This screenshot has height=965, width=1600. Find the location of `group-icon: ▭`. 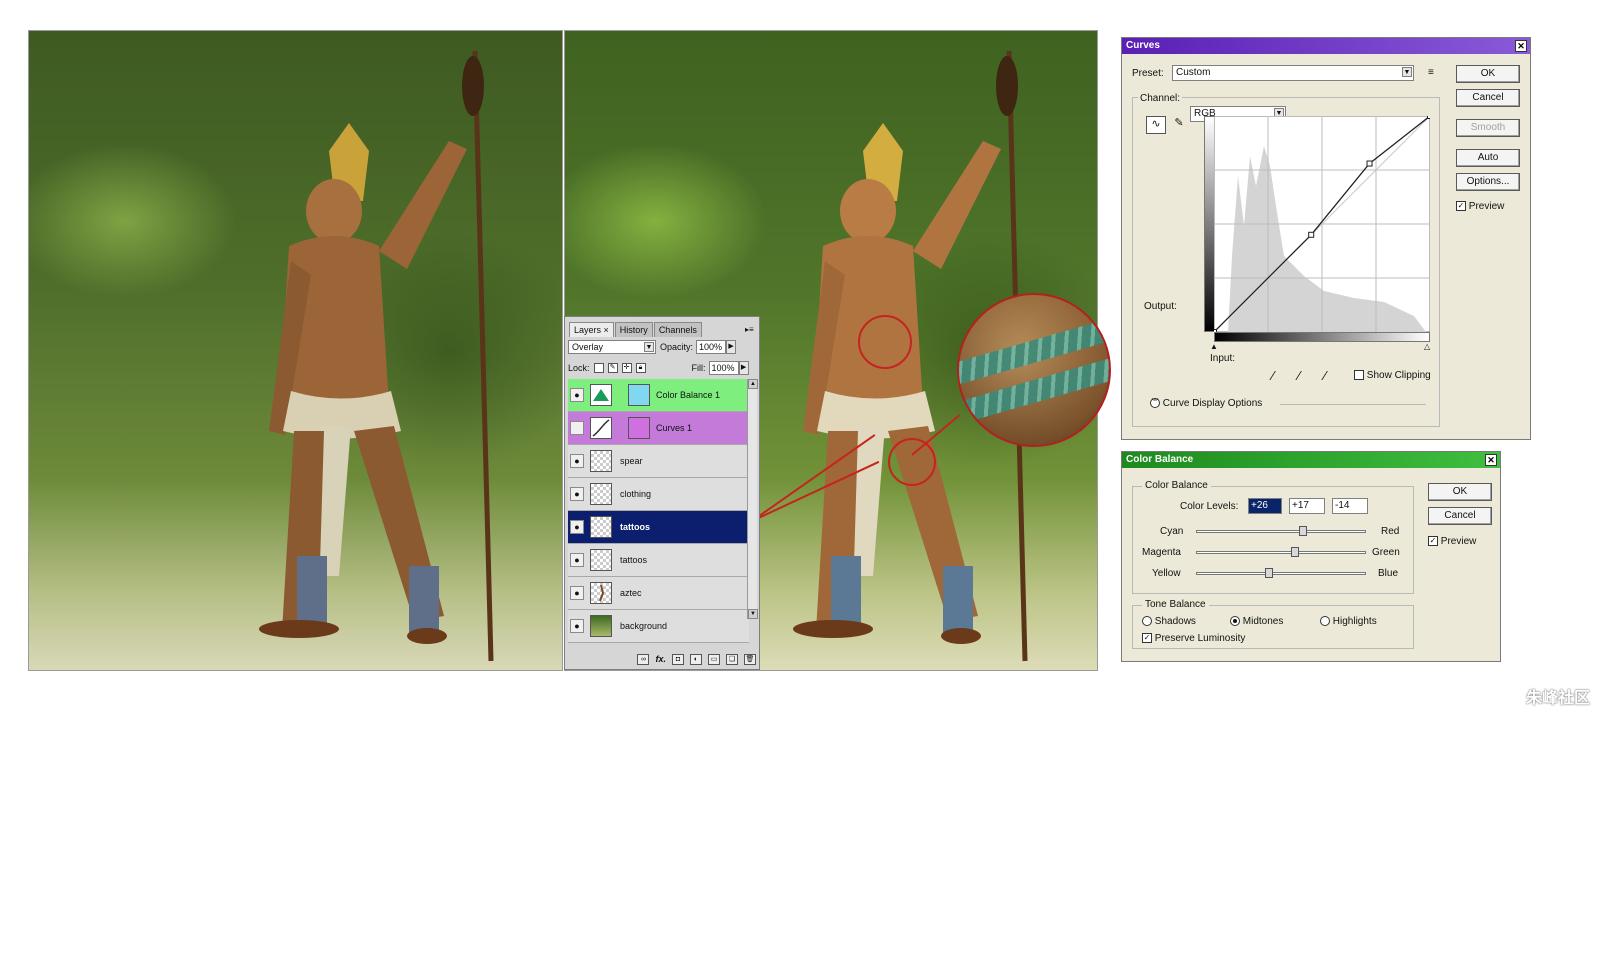

group-icon: ▭ is located at coordinates (714, 659).